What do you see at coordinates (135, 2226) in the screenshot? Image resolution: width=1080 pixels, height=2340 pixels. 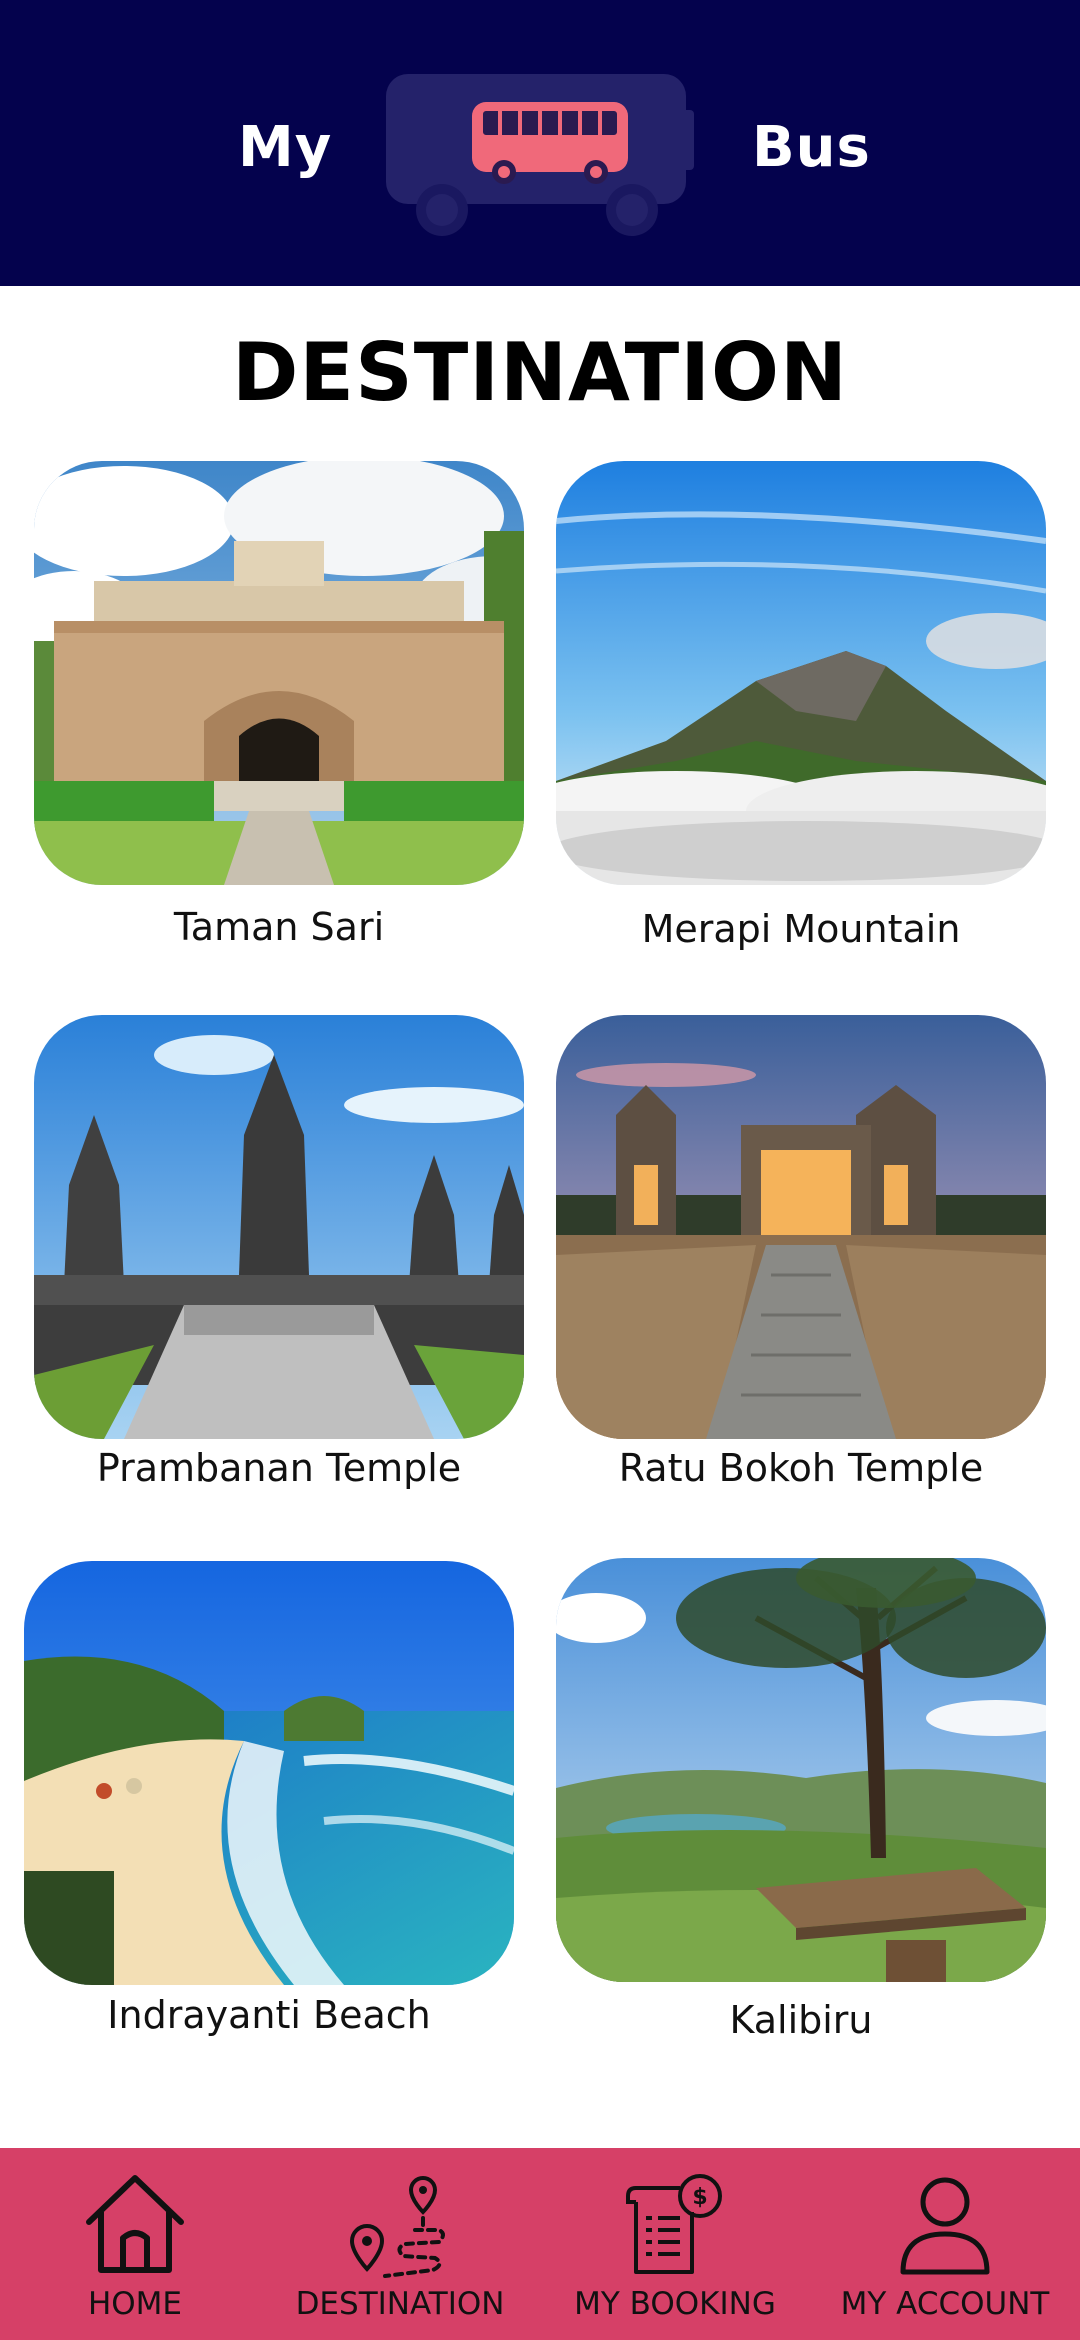 I see `home-icon` at bounding box center [135, 2226].